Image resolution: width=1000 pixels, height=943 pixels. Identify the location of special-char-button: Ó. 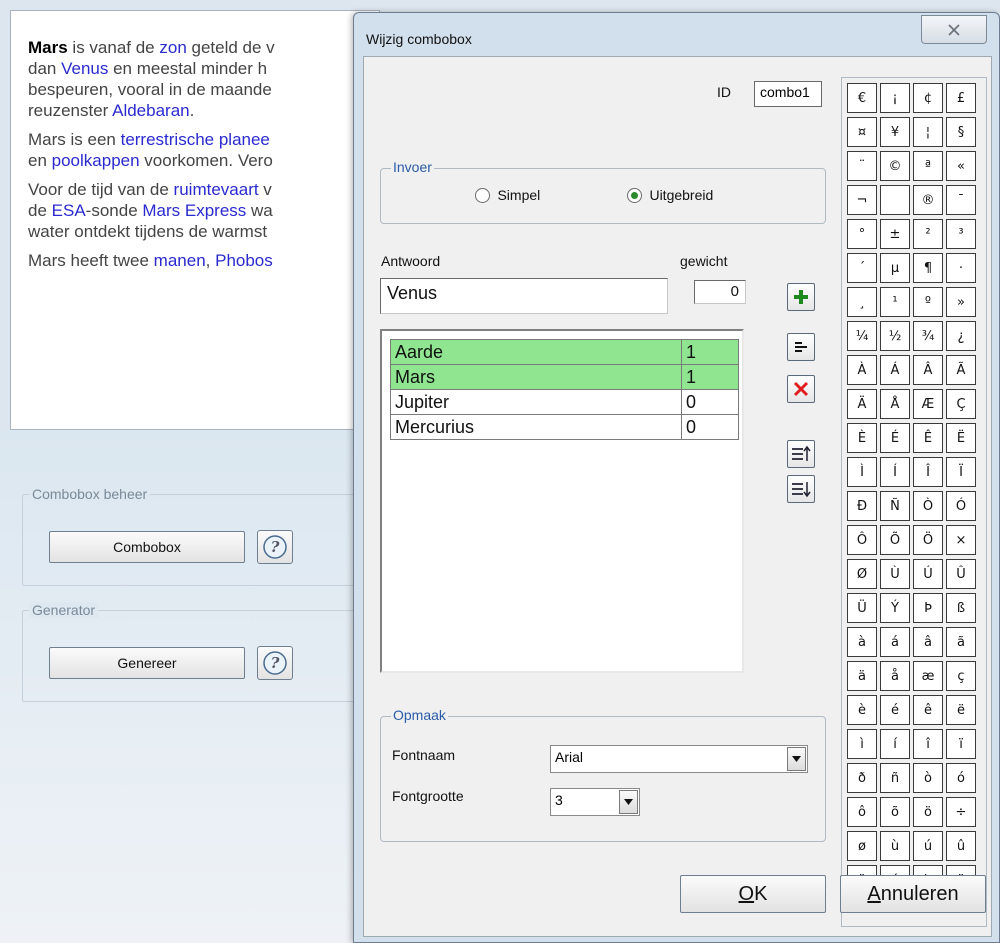
(961, 506).